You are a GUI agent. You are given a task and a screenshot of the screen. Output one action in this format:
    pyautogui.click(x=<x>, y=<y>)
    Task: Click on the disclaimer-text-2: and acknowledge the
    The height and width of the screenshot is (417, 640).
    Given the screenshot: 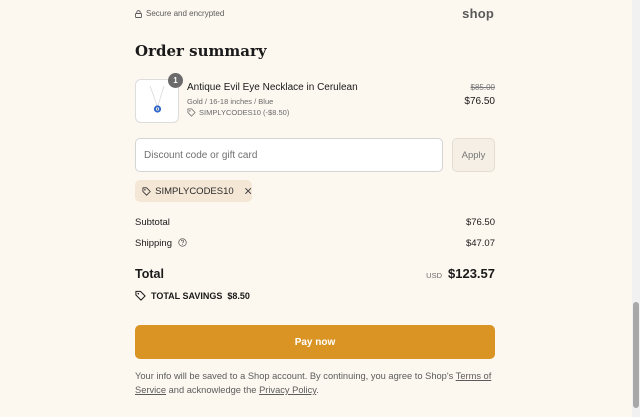 What is the action you would take?
    pyautogui.click(x=213, y=390)
    